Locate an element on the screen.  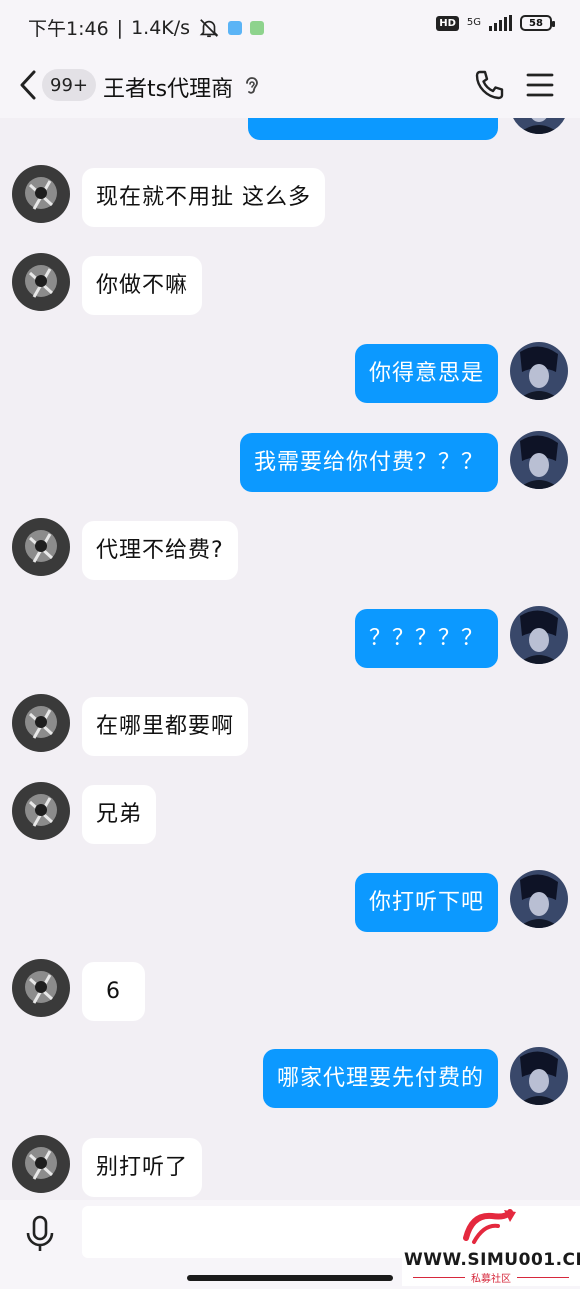
message-bubble-incoming: 别打听了 is located at coordinates (142, 1167).